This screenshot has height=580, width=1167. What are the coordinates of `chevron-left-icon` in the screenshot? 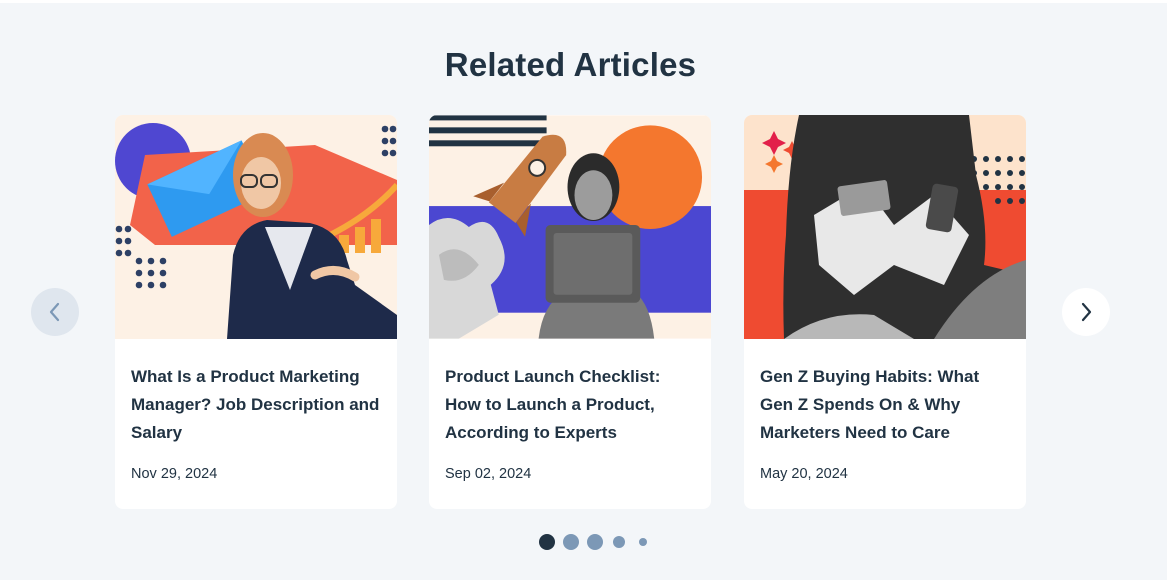 It's located at (54, 312).